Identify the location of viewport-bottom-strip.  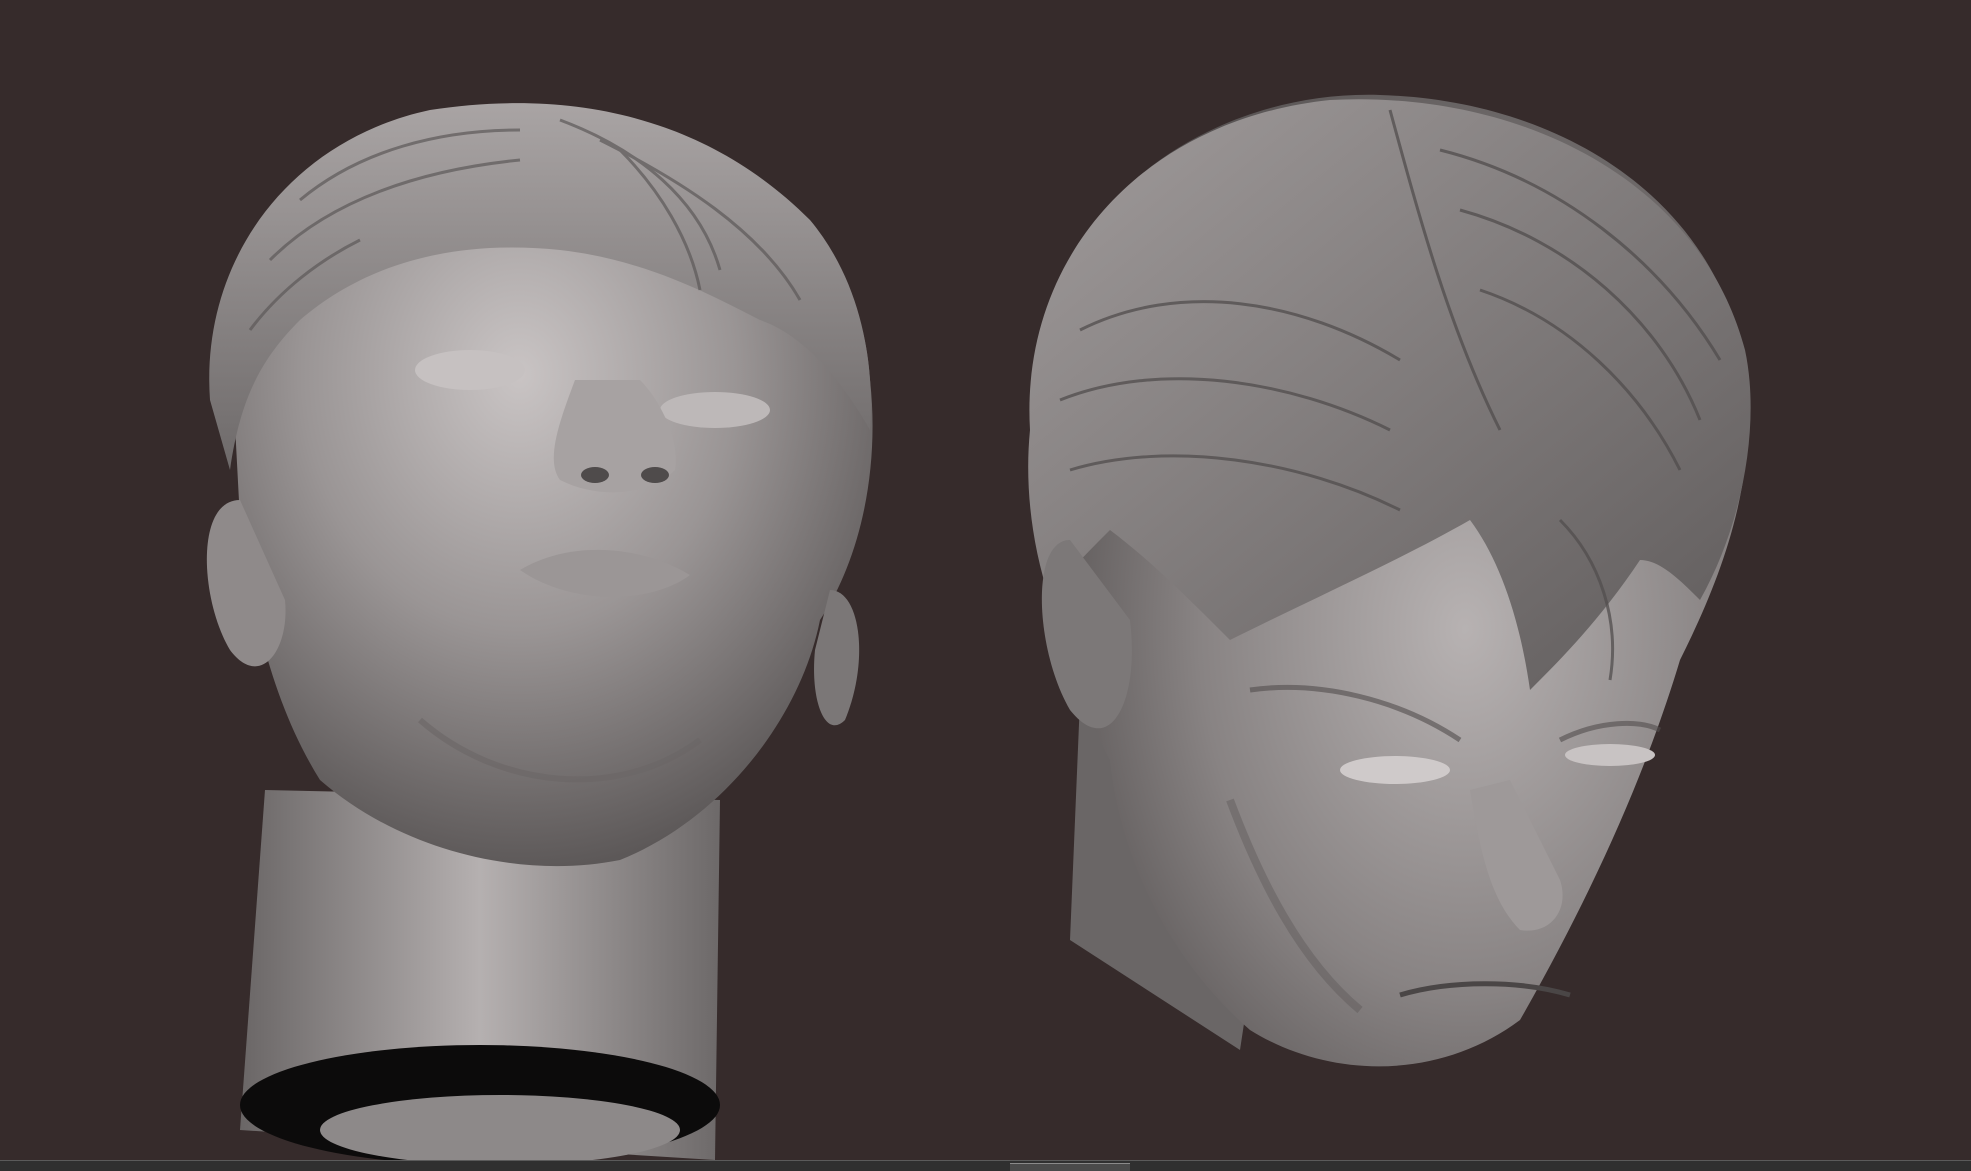
(985, 1165).